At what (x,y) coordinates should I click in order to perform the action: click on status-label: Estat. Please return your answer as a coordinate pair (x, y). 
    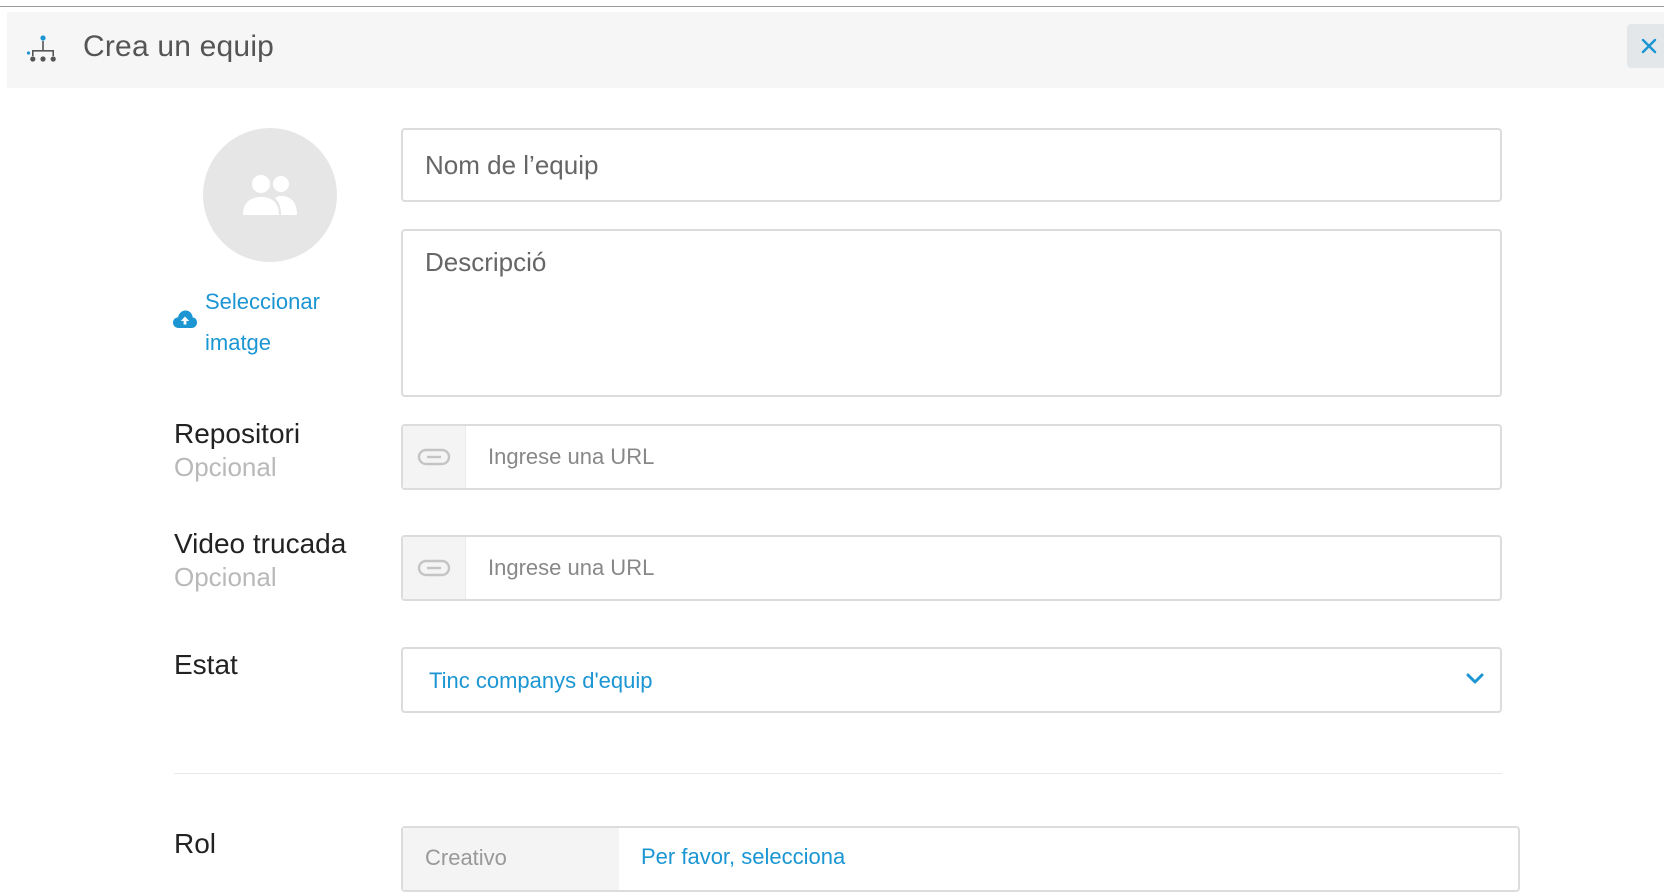
    Looking at the image, I should click on (206, 664).